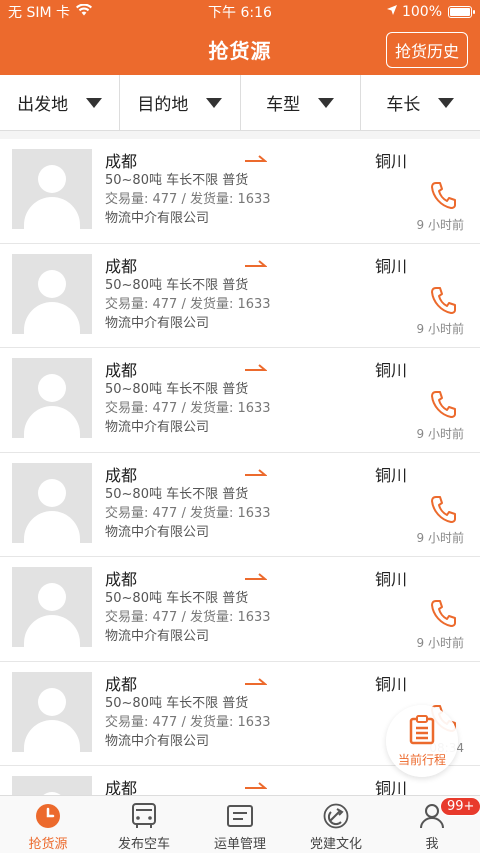 The image size is (480, 853). What do you see at coordinates (144, 816) in the screenshot?
I see `truck-icon` at bounding box center [144, 816].